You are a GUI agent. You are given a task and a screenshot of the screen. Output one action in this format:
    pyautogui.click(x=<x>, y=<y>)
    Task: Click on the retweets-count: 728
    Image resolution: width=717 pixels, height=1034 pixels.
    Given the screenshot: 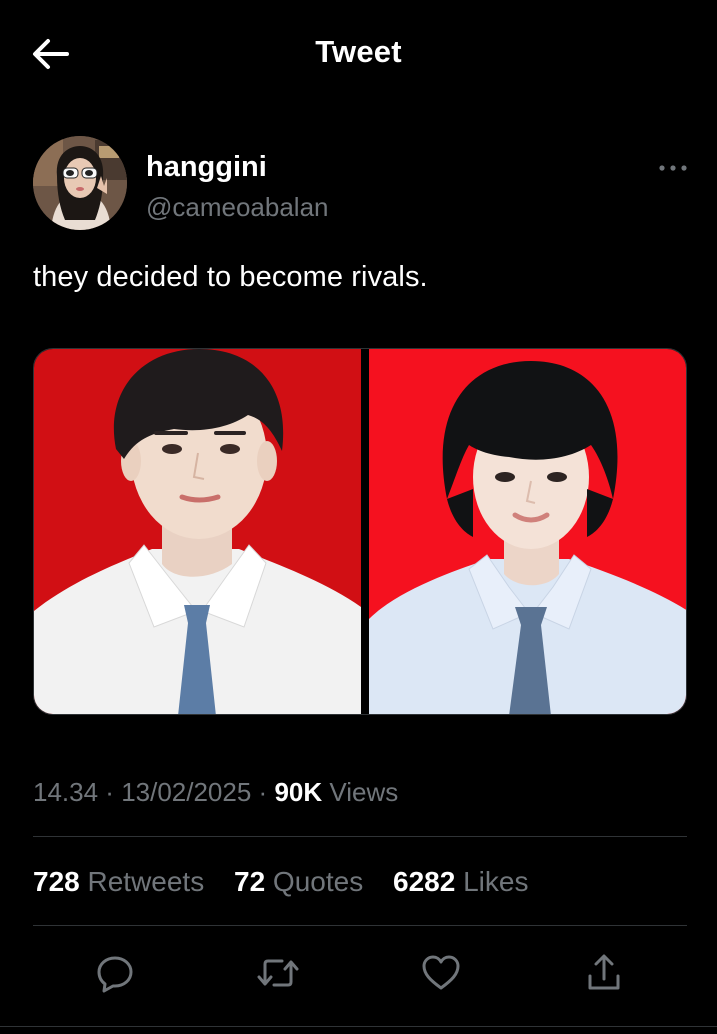 What is the action you would take?
    pyautogui.click(x=56, y=881)
    